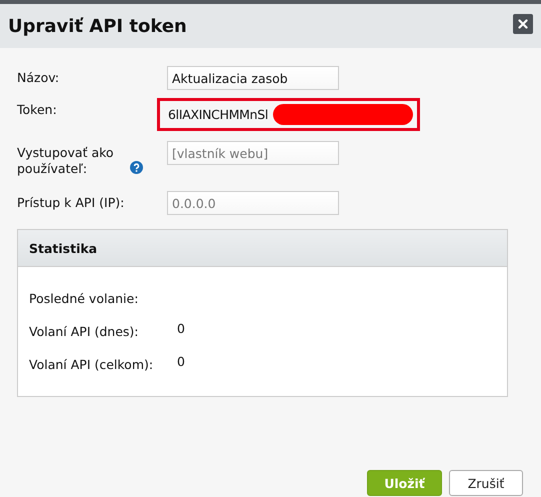  Describe the element at coordinates (97, 26) in the screenshot. I see `dialog-title: Upraviť API token` at that location.